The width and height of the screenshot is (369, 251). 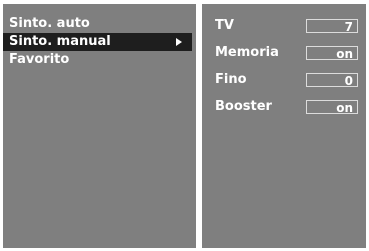 I want to click on setting-row-booster: Booster on, so click(x=284, y=110).